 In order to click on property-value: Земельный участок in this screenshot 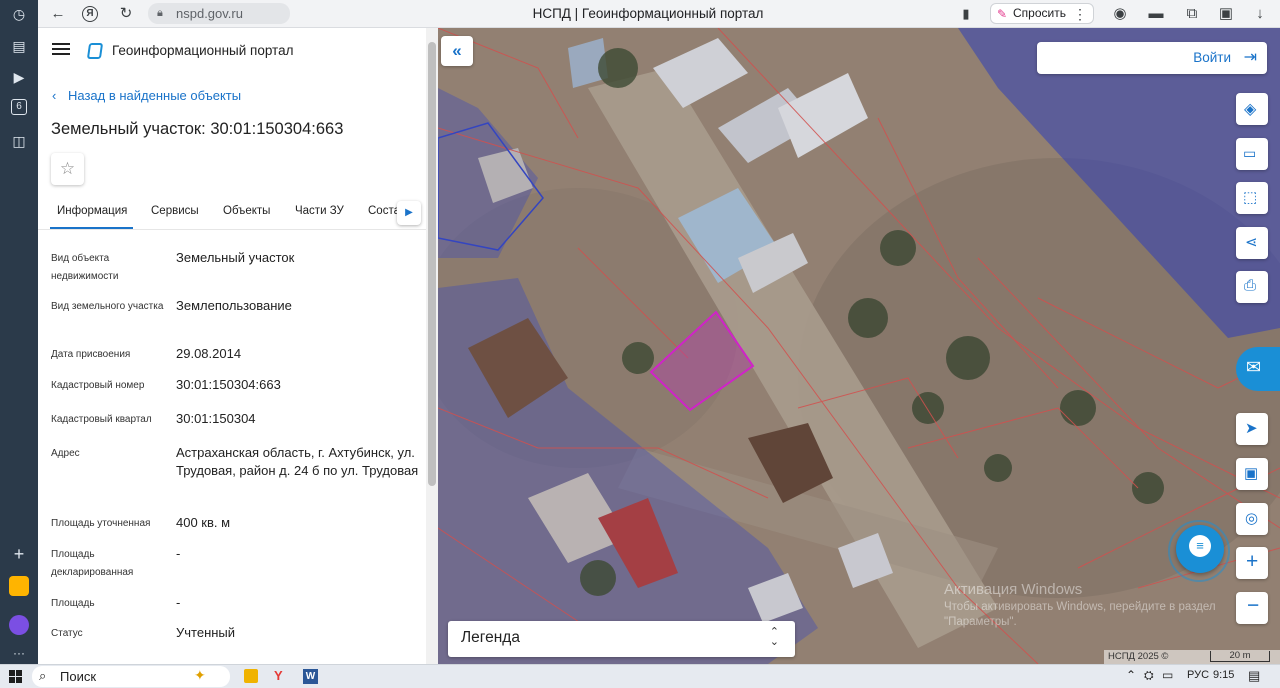, I will do `click(235, 257)`.